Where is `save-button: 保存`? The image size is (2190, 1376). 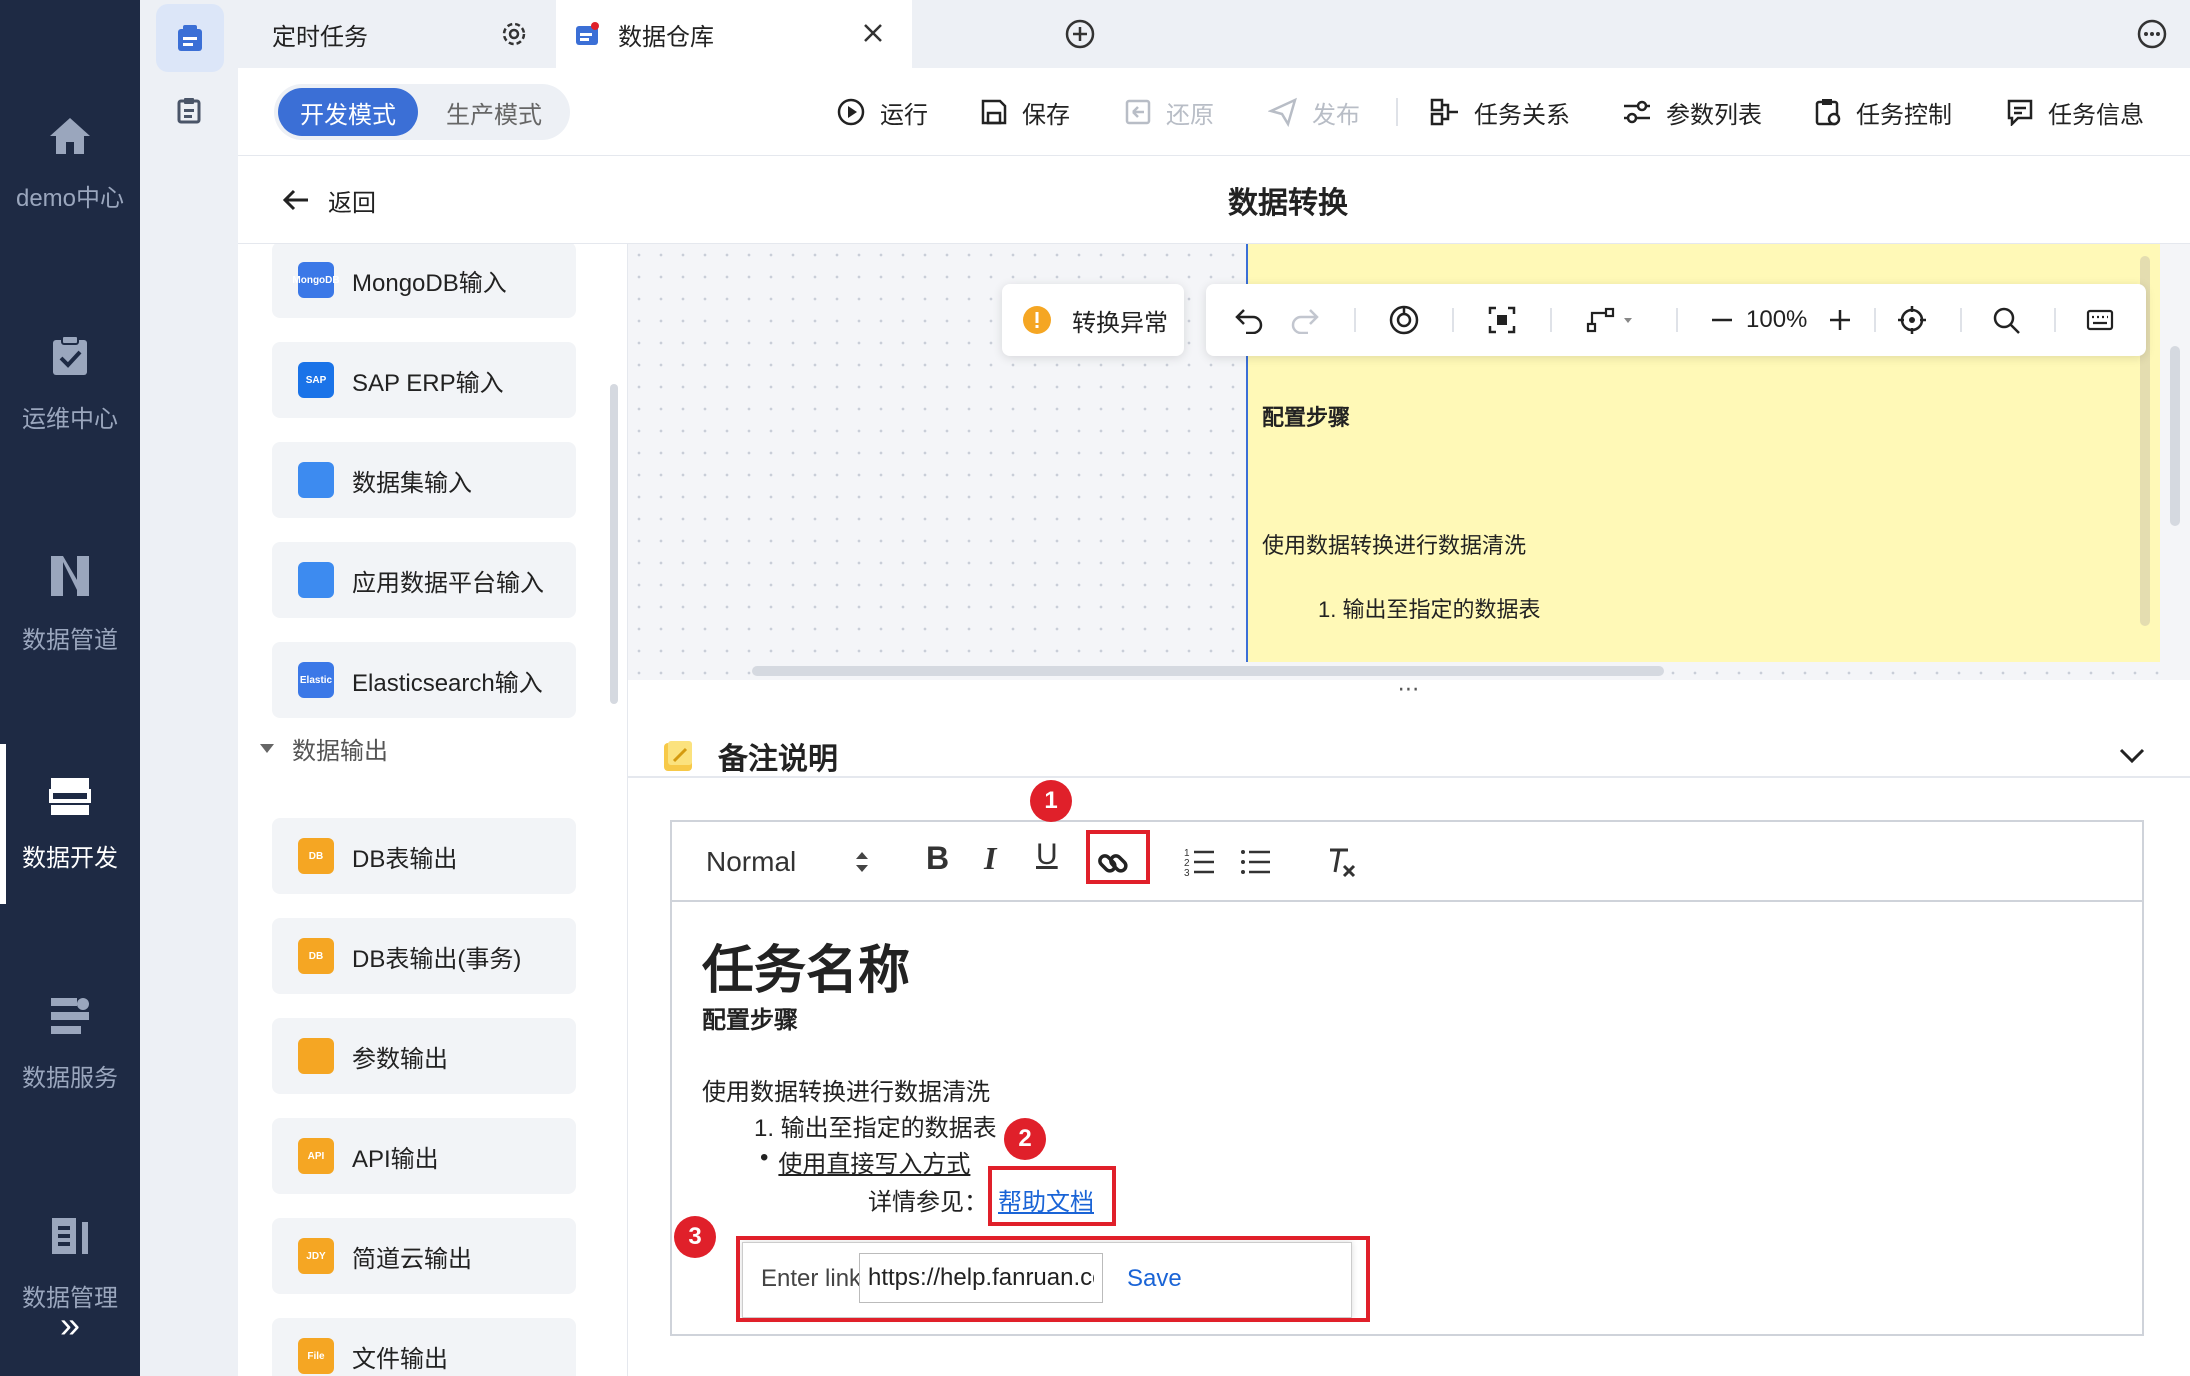 save-button: 保存 is located at coordinates (1025, 112).